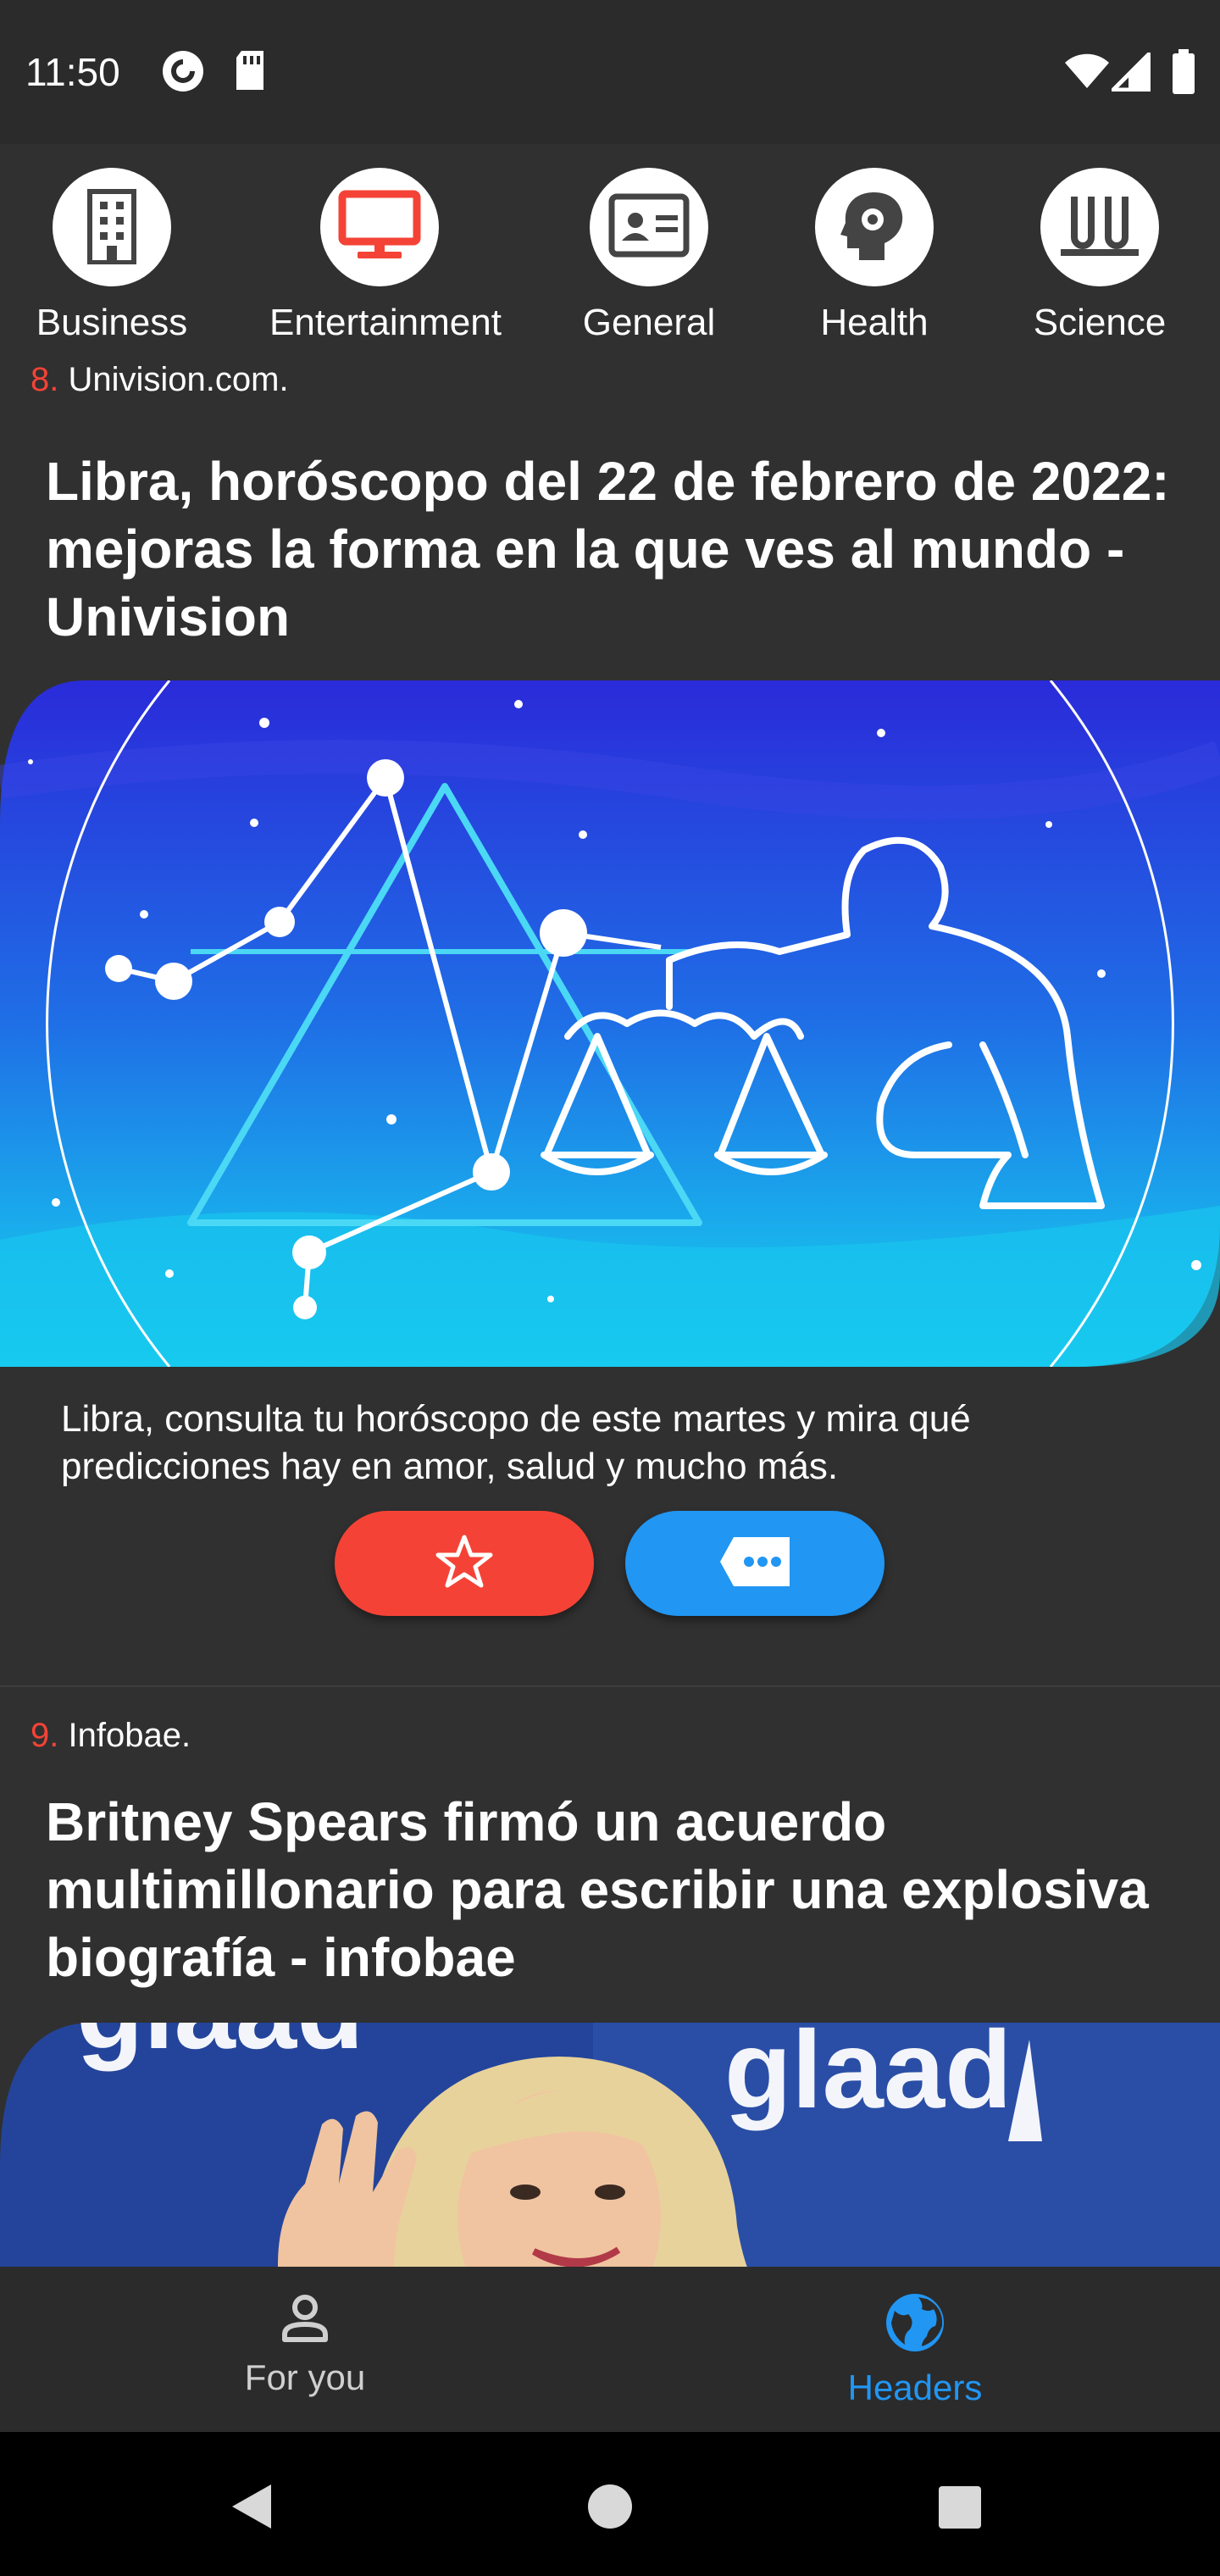 This screenshot has height=2576, width=1220. I want to click on signal-icon, so click(1129, 72).